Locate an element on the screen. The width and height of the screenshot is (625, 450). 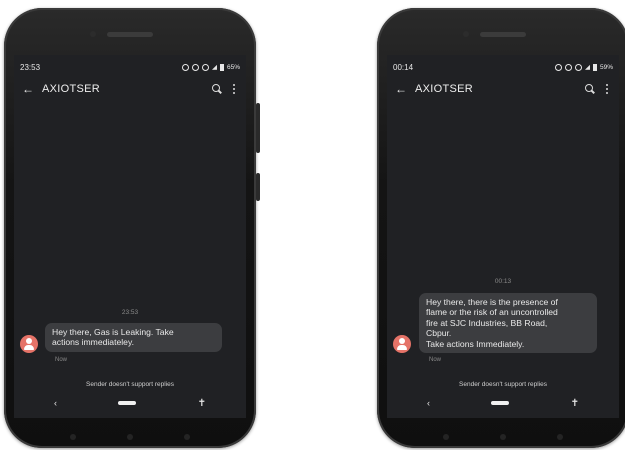
status-time: 00:14 is located at coordinates (403, 67).